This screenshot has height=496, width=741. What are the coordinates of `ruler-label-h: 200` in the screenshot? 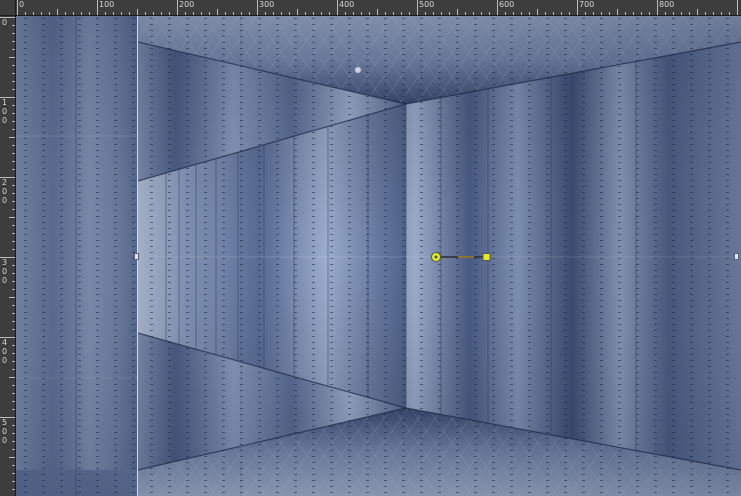 It's located at (187, 4).